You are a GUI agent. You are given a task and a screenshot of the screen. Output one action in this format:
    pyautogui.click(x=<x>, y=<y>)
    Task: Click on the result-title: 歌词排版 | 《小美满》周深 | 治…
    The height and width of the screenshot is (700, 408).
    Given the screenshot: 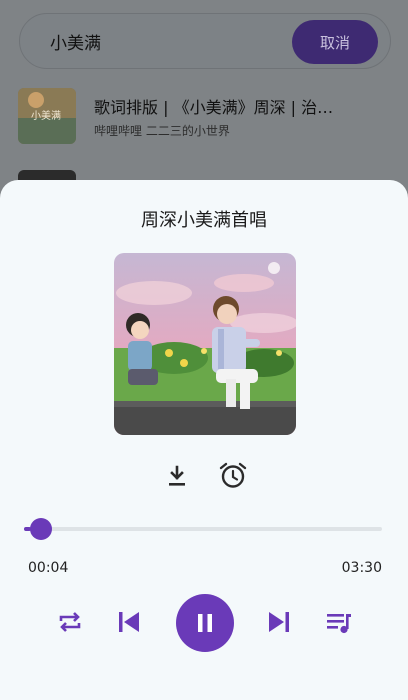 What is the action you would take?
    pyautogui.click(x=214, y=107)
    